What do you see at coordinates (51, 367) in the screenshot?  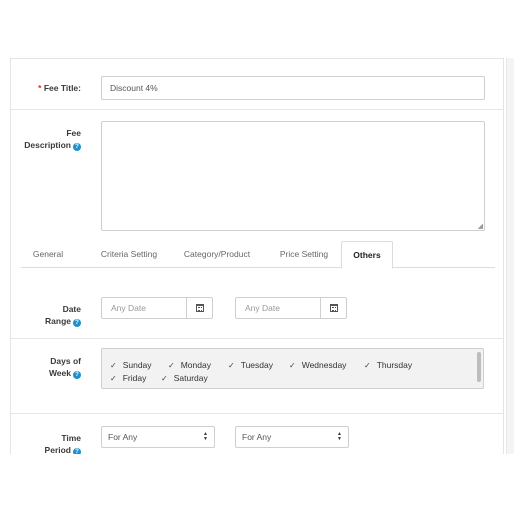 I see `days-of-week-label: Days of Week?` at bounding box center [51, 367].